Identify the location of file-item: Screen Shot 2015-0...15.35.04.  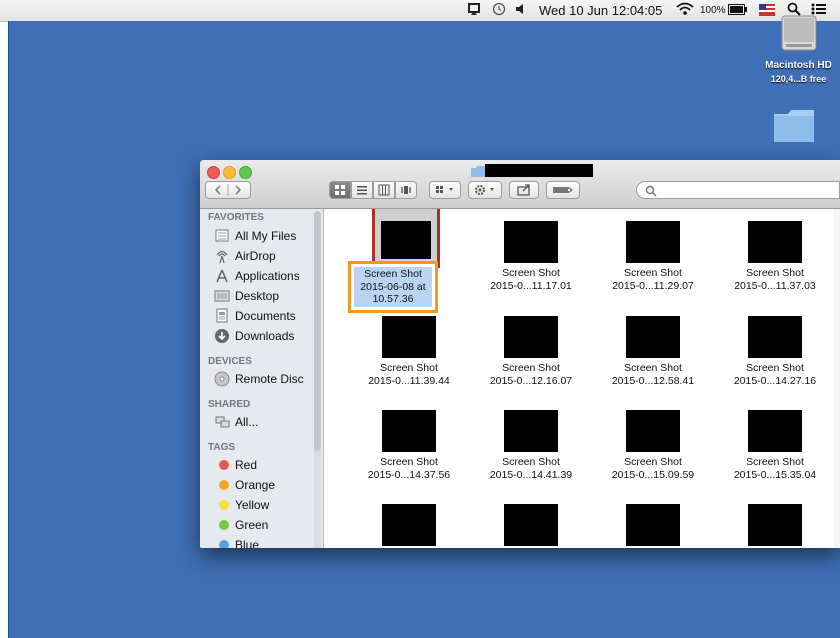
(775, 445).